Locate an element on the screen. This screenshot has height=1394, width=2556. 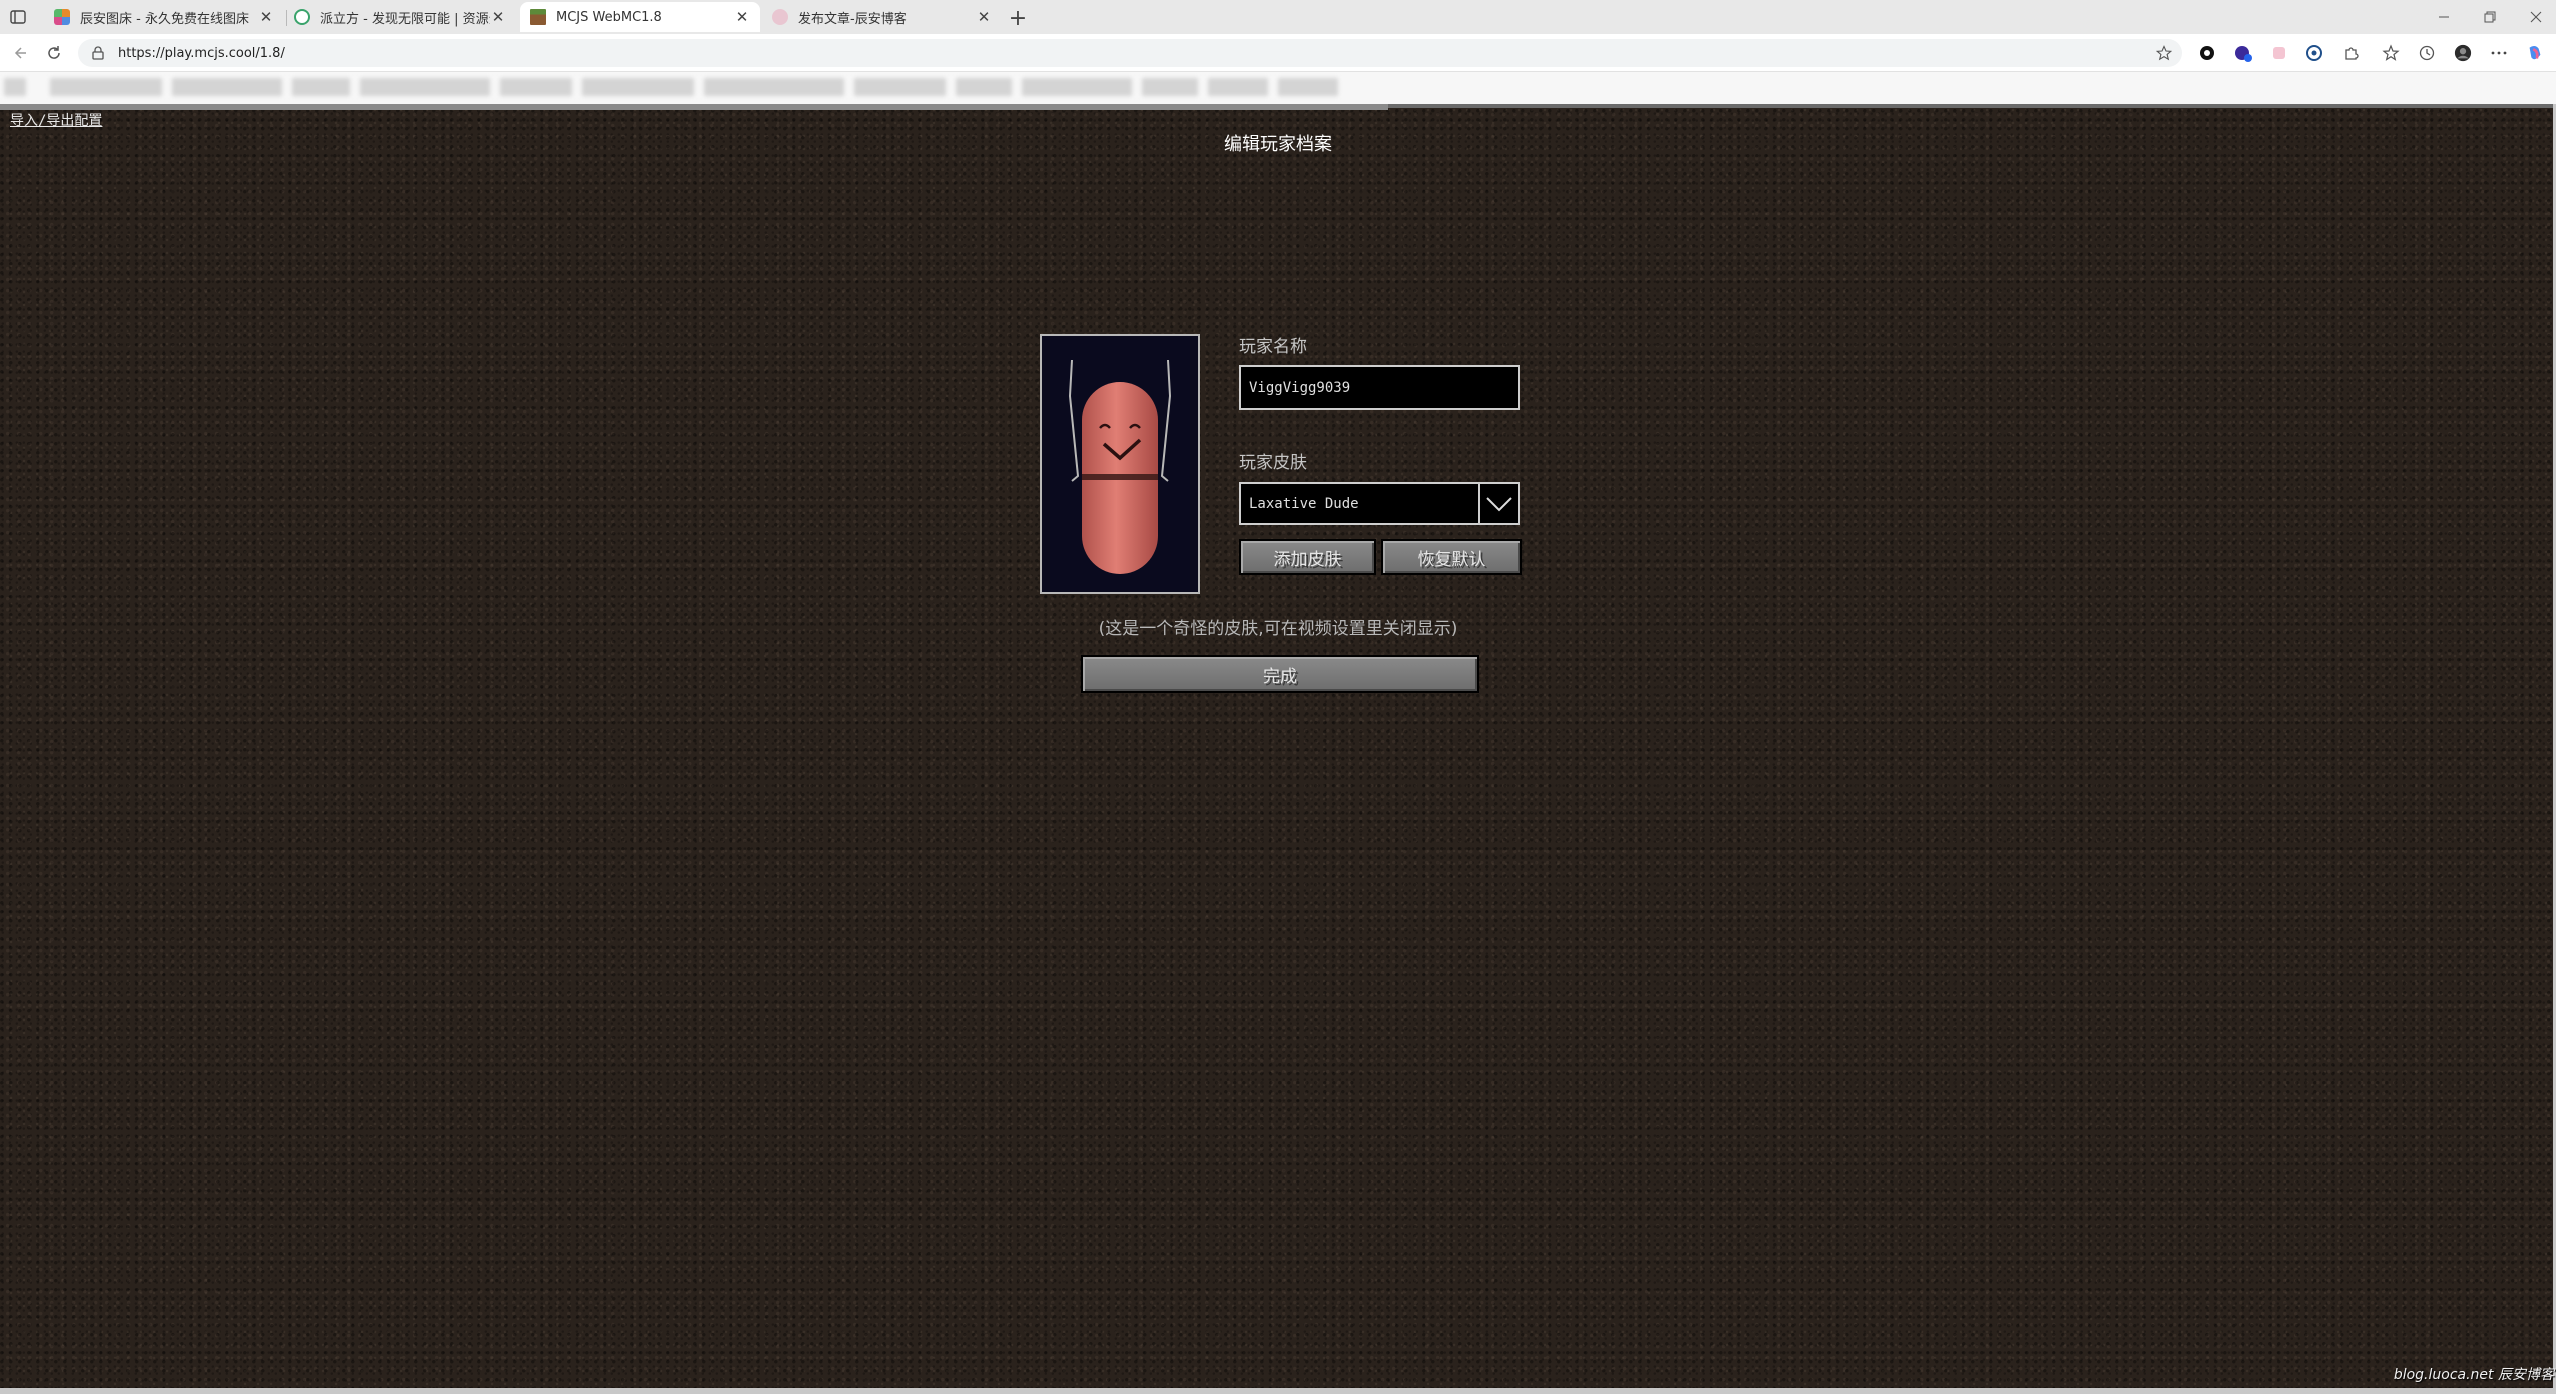
skin-preview is located at coordinates (1120, 464).